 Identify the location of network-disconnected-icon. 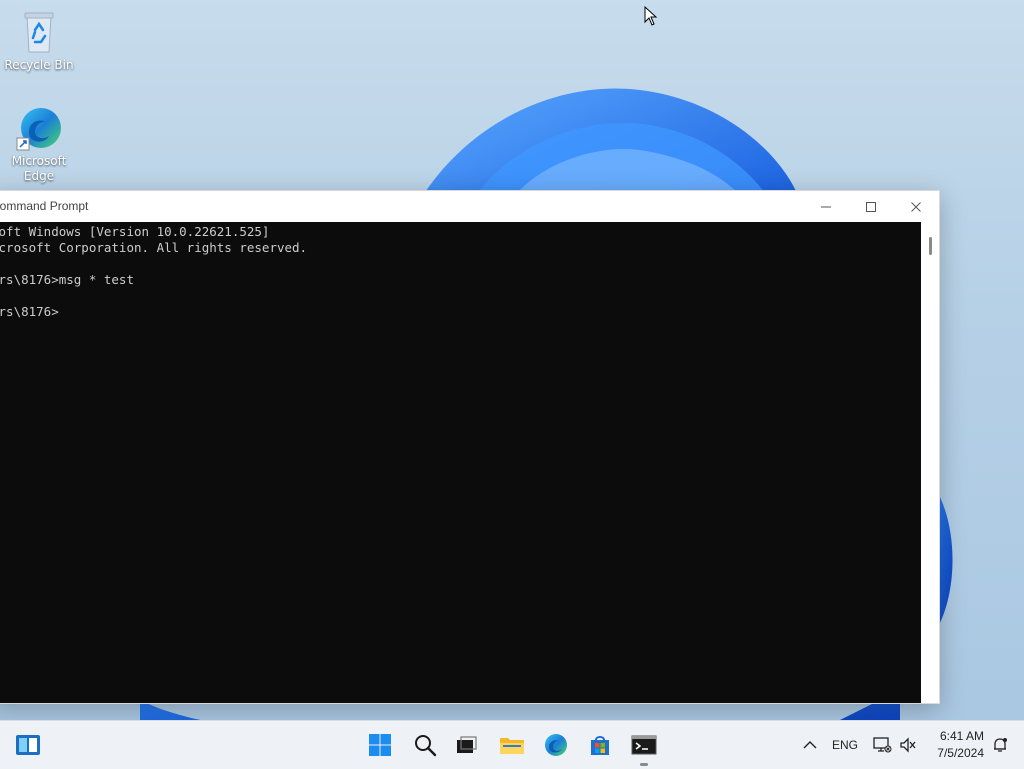
(882, 745).